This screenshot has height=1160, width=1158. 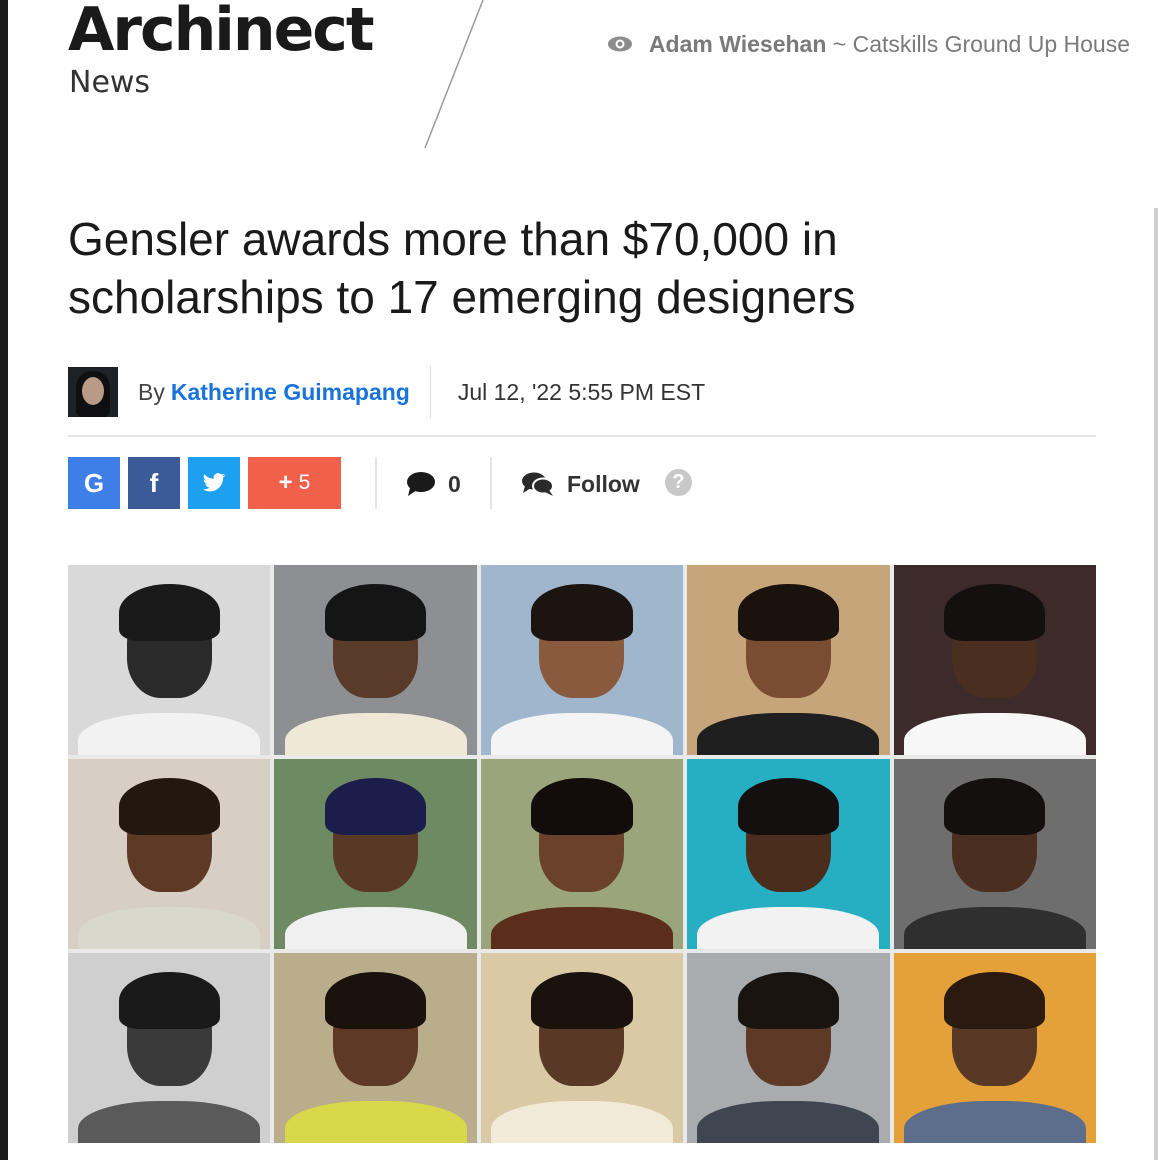 What do you see at coordinates (678, 482) in the screenshot?
I see `help-icon: ?` at bounding box center [678, 482].